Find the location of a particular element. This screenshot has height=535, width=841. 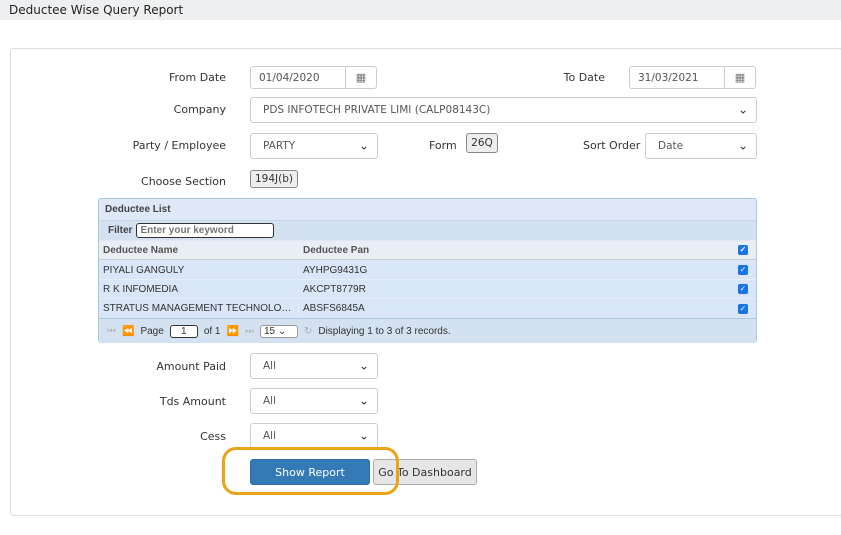

sort-value: Date is located at coordinates (671, 146).